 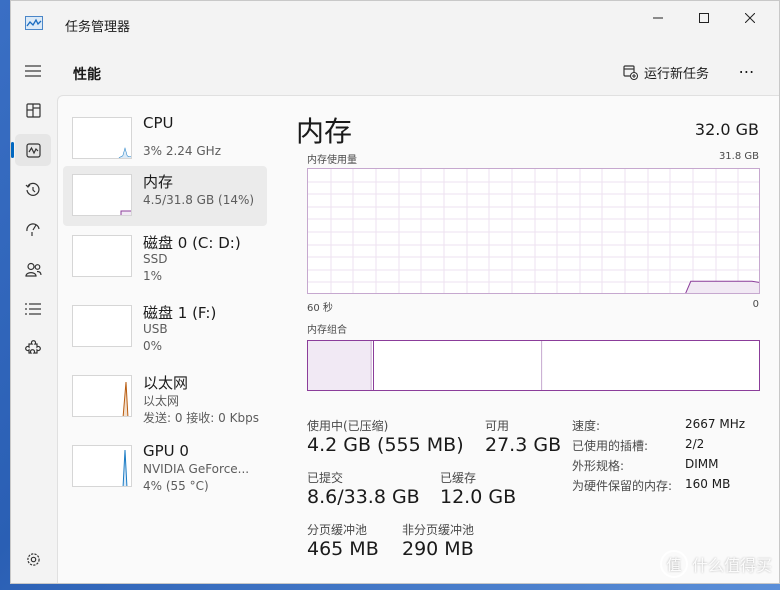 I want to click on settings-icon, so click(x=33, y=559).